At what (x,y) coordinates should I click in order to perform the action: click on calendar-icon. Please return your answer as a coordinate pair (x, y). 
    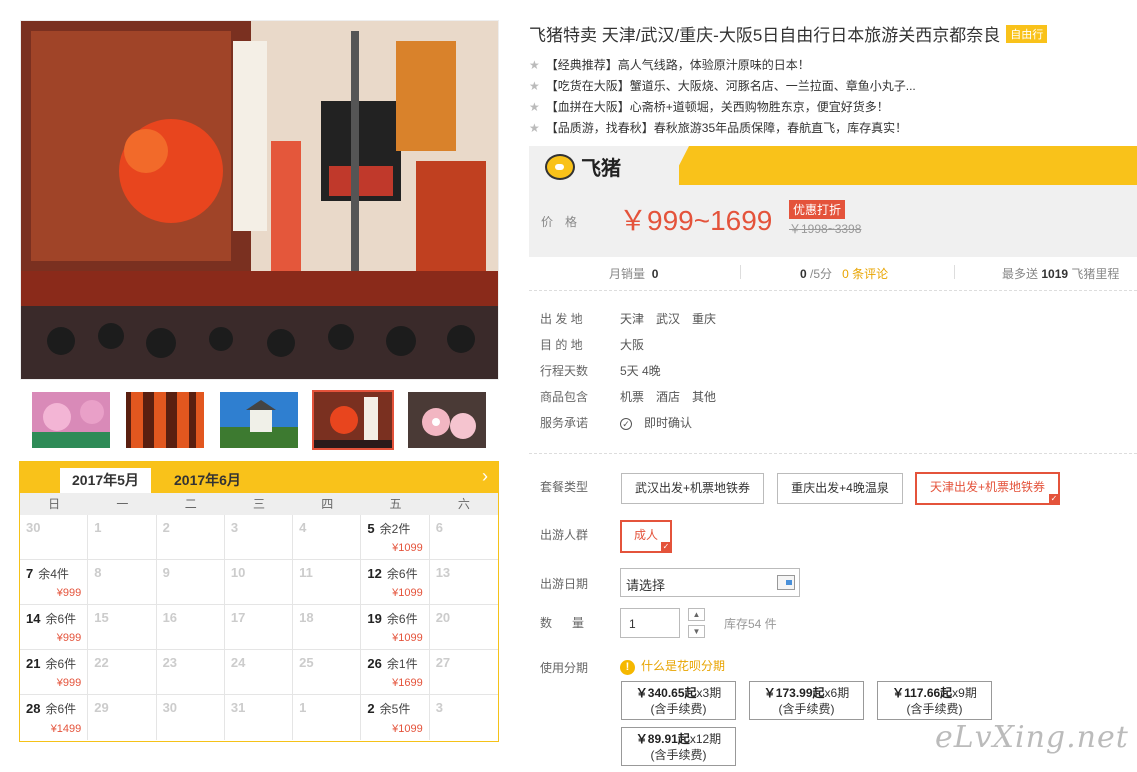
    Looking at the image, I should click on (786, 582).